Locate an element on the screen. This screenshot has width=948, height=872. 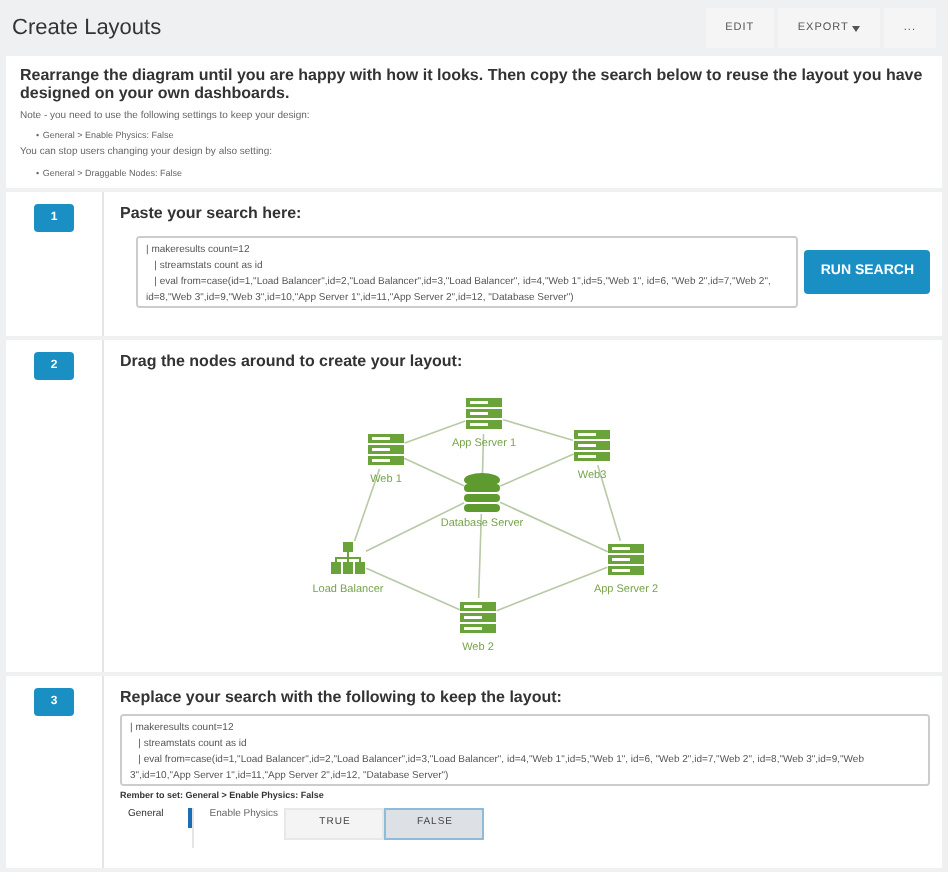
step-title: Replace your search with the following to keep the layout: is located at coordinates (342, 698).